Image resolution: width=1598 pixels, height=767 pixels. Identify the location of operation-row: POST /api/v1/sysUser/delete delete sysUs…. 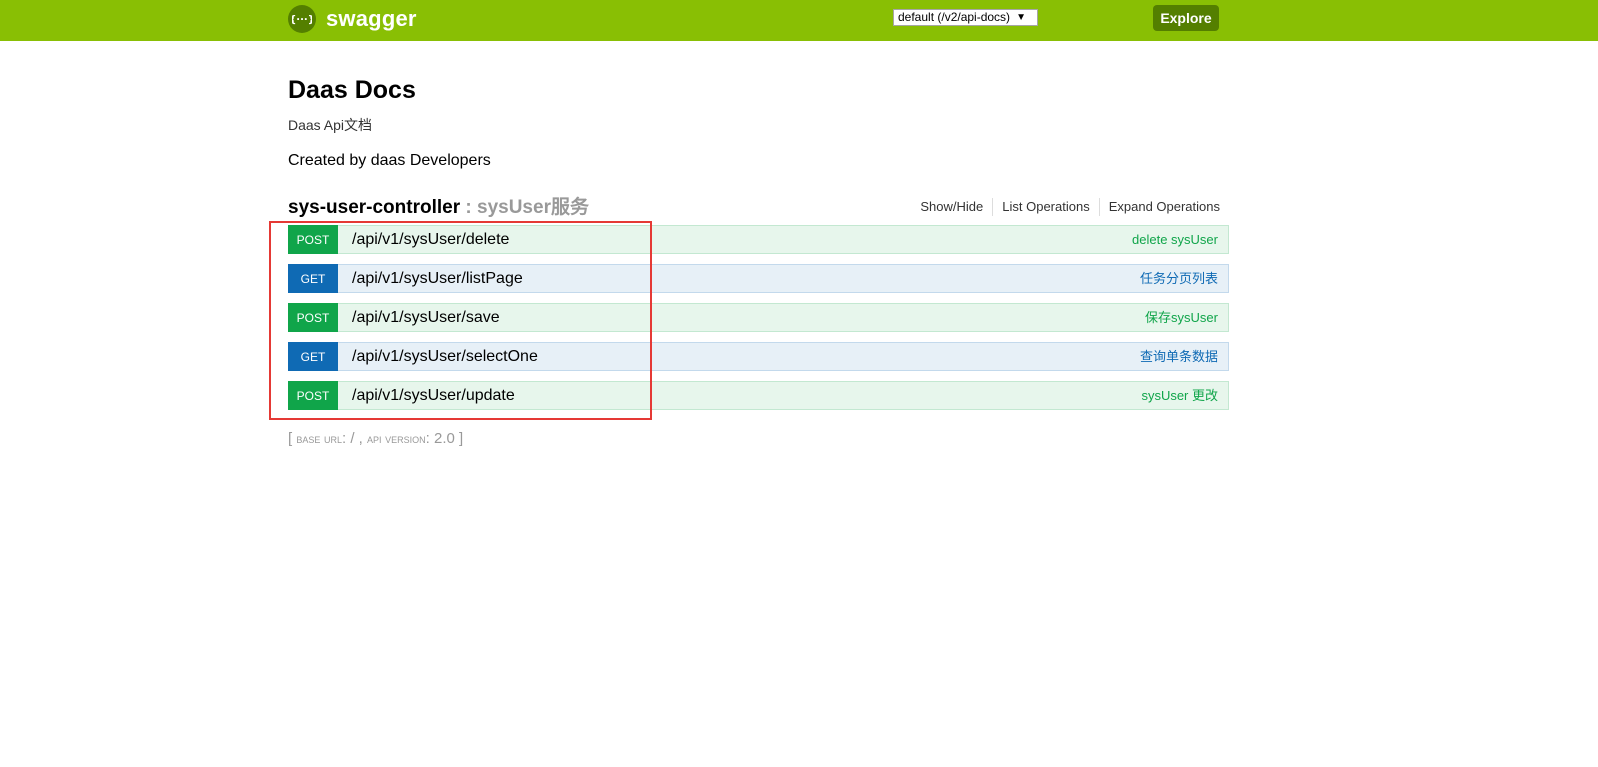
(758, 239).